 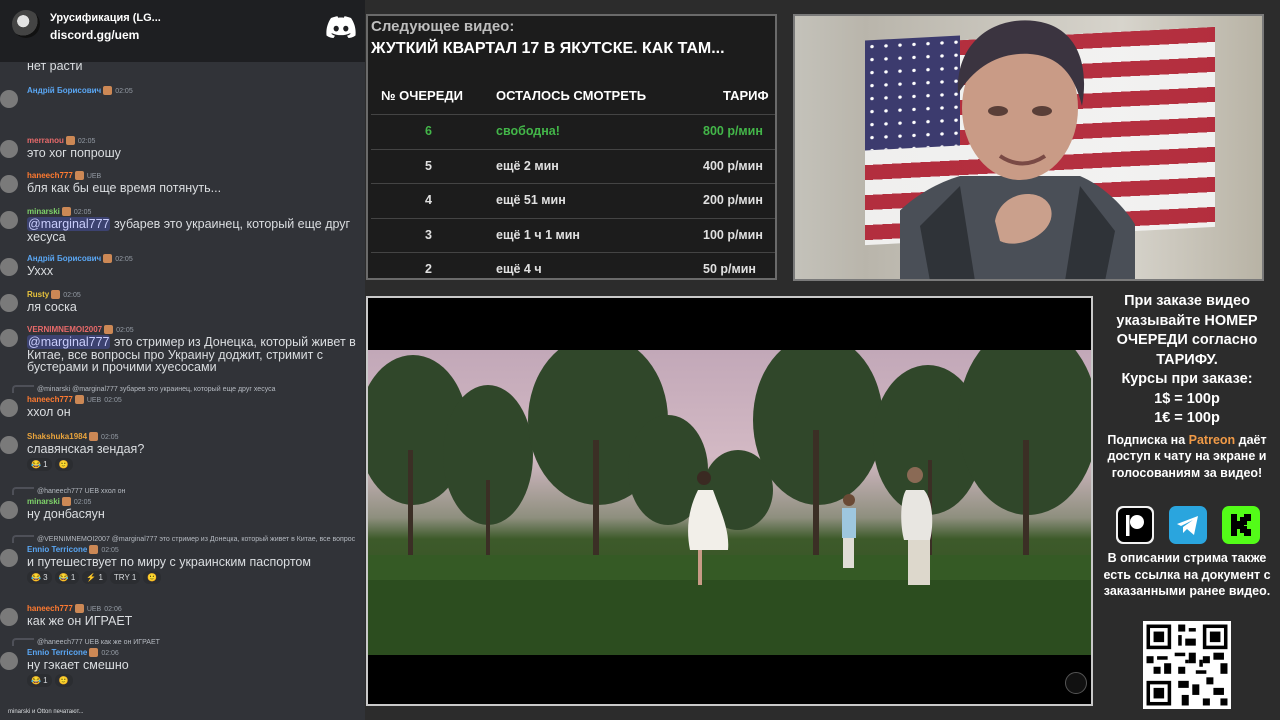 What do you see at coordinates (1212, 440) in the screenshot?
I see `patreon-link: Patreon` at bounding box center [1212, 440].